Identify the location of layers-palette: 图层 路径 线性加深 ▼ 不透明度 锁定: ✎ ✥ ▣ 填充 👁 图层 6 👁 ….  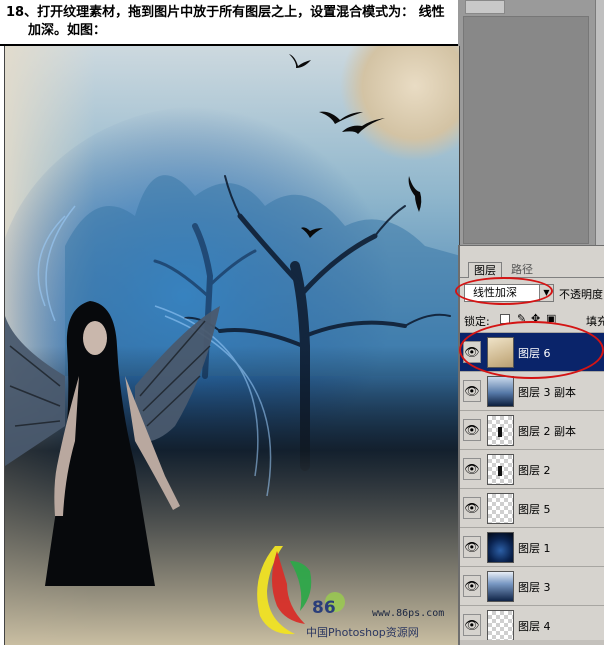
(531, 445).